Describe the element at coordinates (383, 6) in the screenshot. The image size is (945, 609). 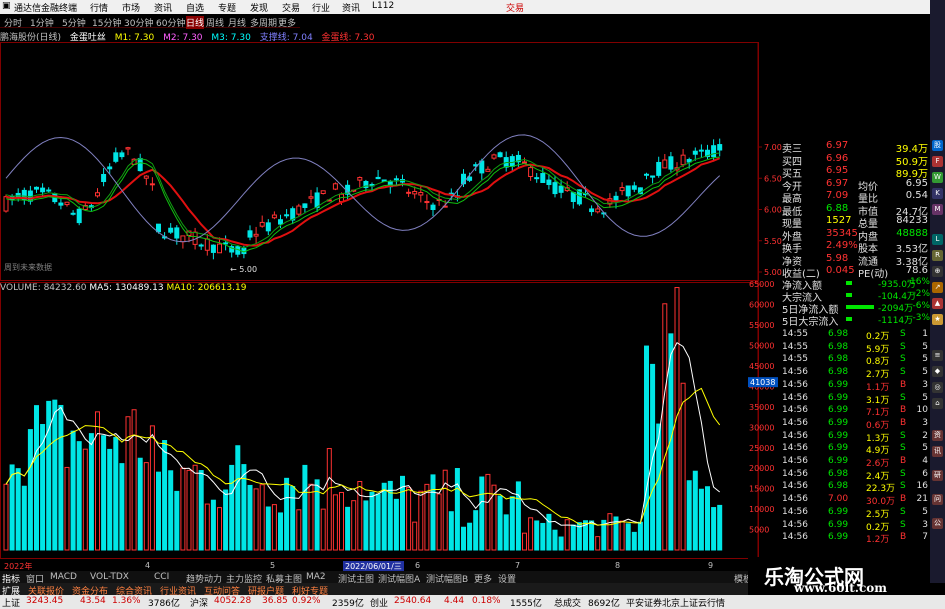
I see `menu-item: L112` at that location.